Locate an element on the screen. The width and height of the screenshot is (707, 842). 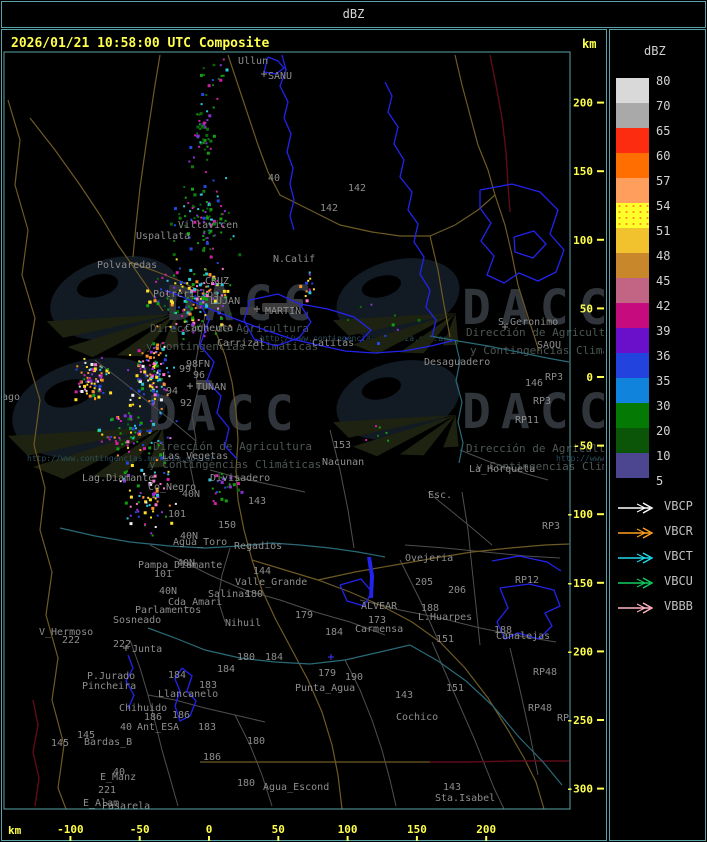
scale-label-42: 42 is located at coordinates (663, 306).